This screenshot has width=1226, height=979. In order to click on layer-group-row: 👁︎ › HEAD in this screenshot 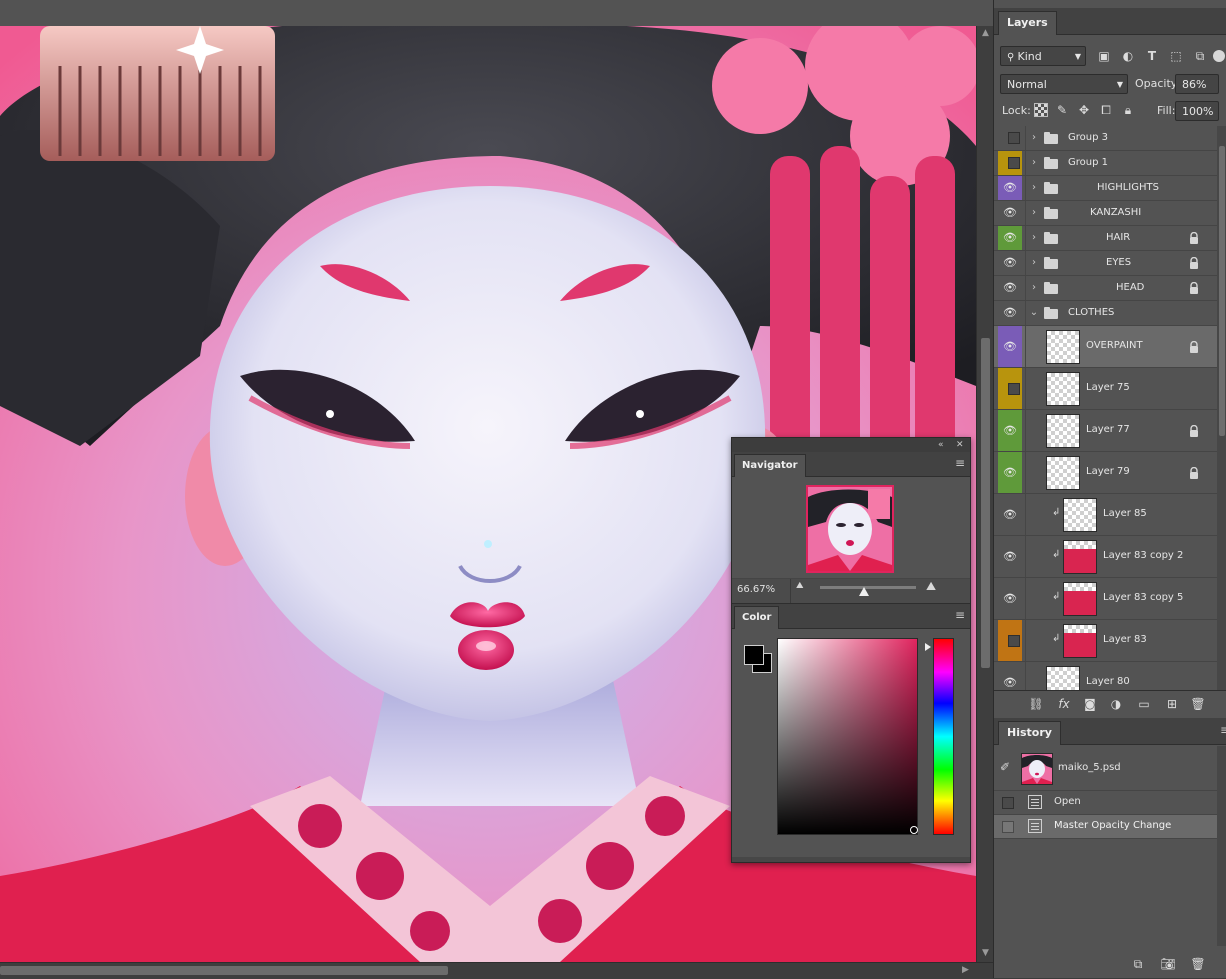, I will do `click(1105, 288)`.